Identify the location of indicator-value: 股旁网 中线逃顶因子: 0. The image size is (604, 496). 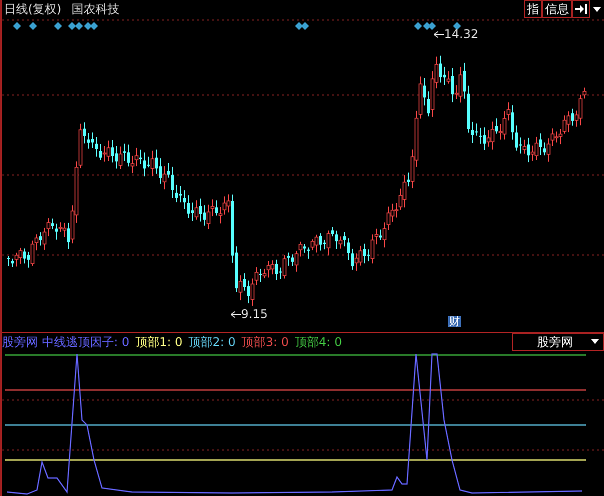
(66, 342).